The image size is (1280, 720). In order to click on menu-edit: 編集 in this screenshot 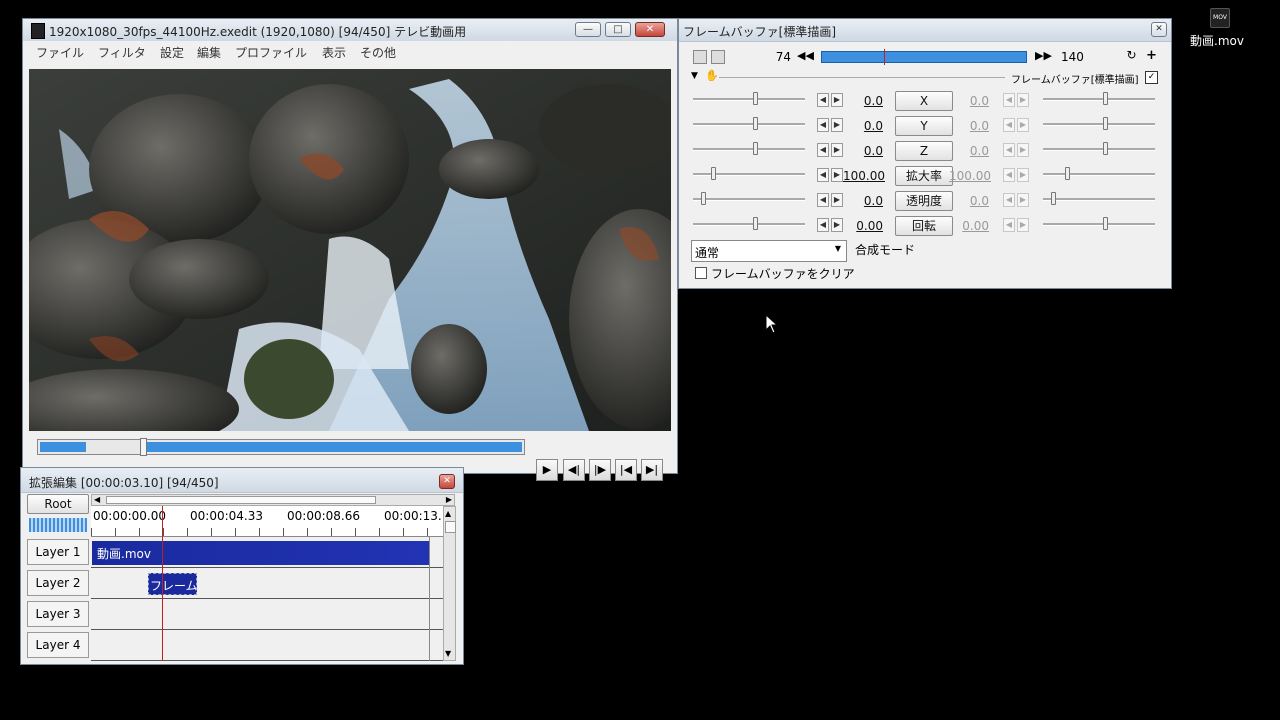, I will do `click(209, 52)`.